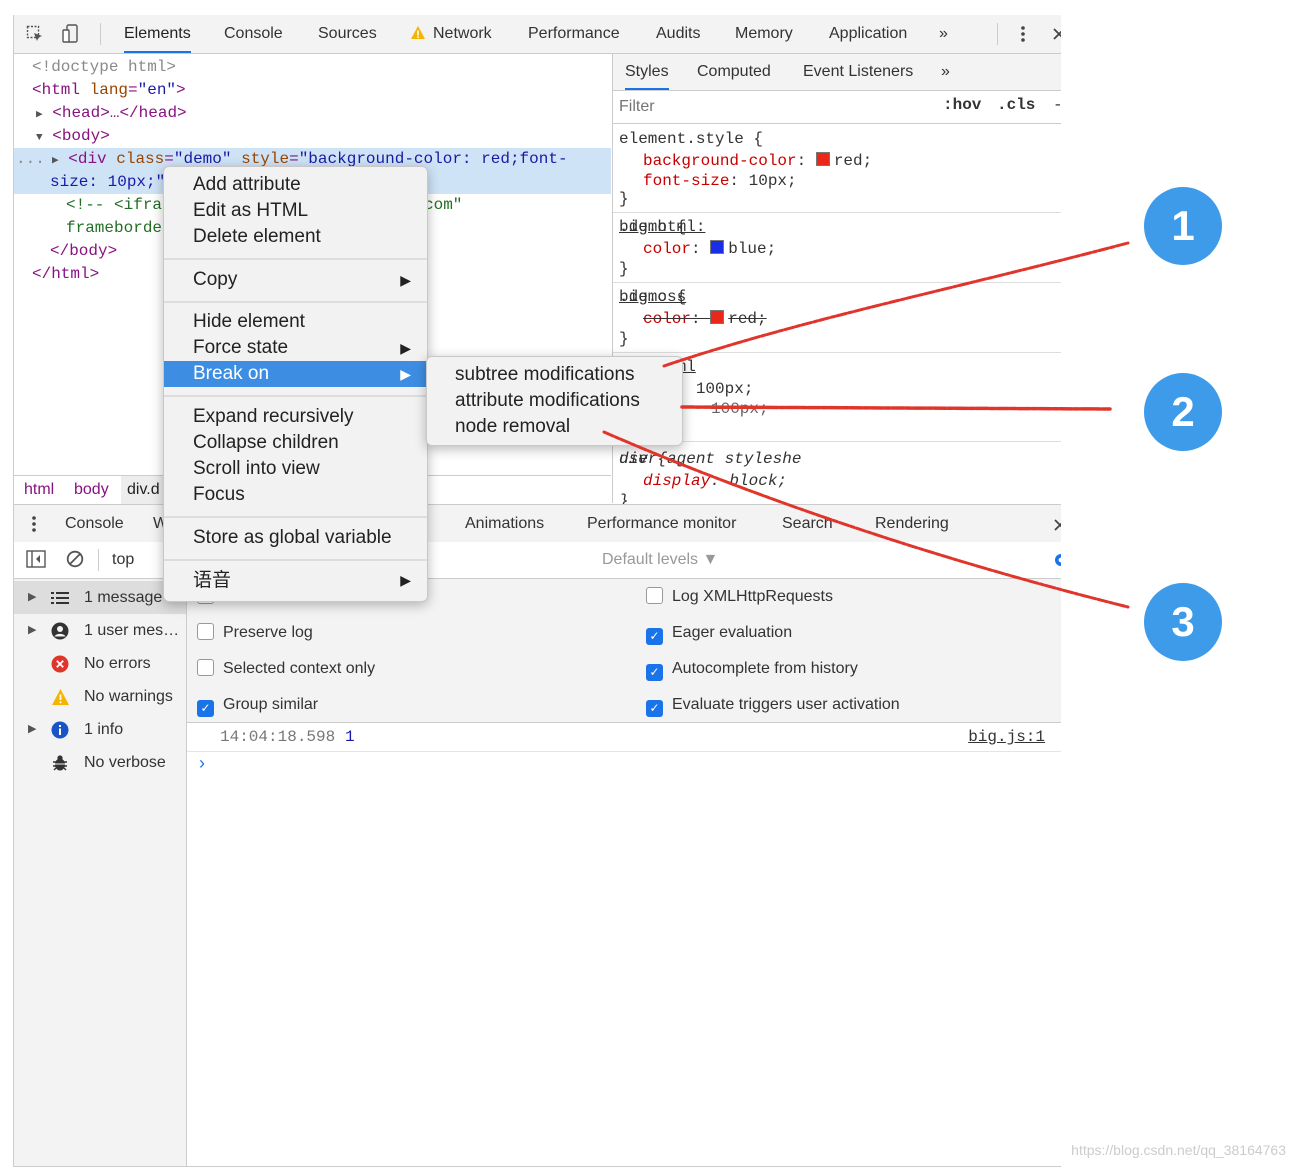 This screenshot has height=1168, width=1296. What do you see at coordinates (1183, 226) in the screenshot?
I see `annotation-badge-1: 1` at bounding box center [1183, 226].